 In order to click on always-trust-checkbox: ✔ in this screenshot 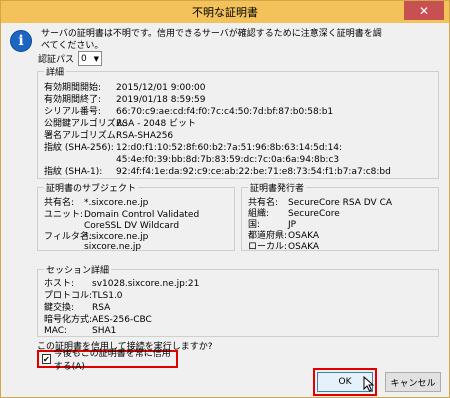, I will do `click(46, 359)`.